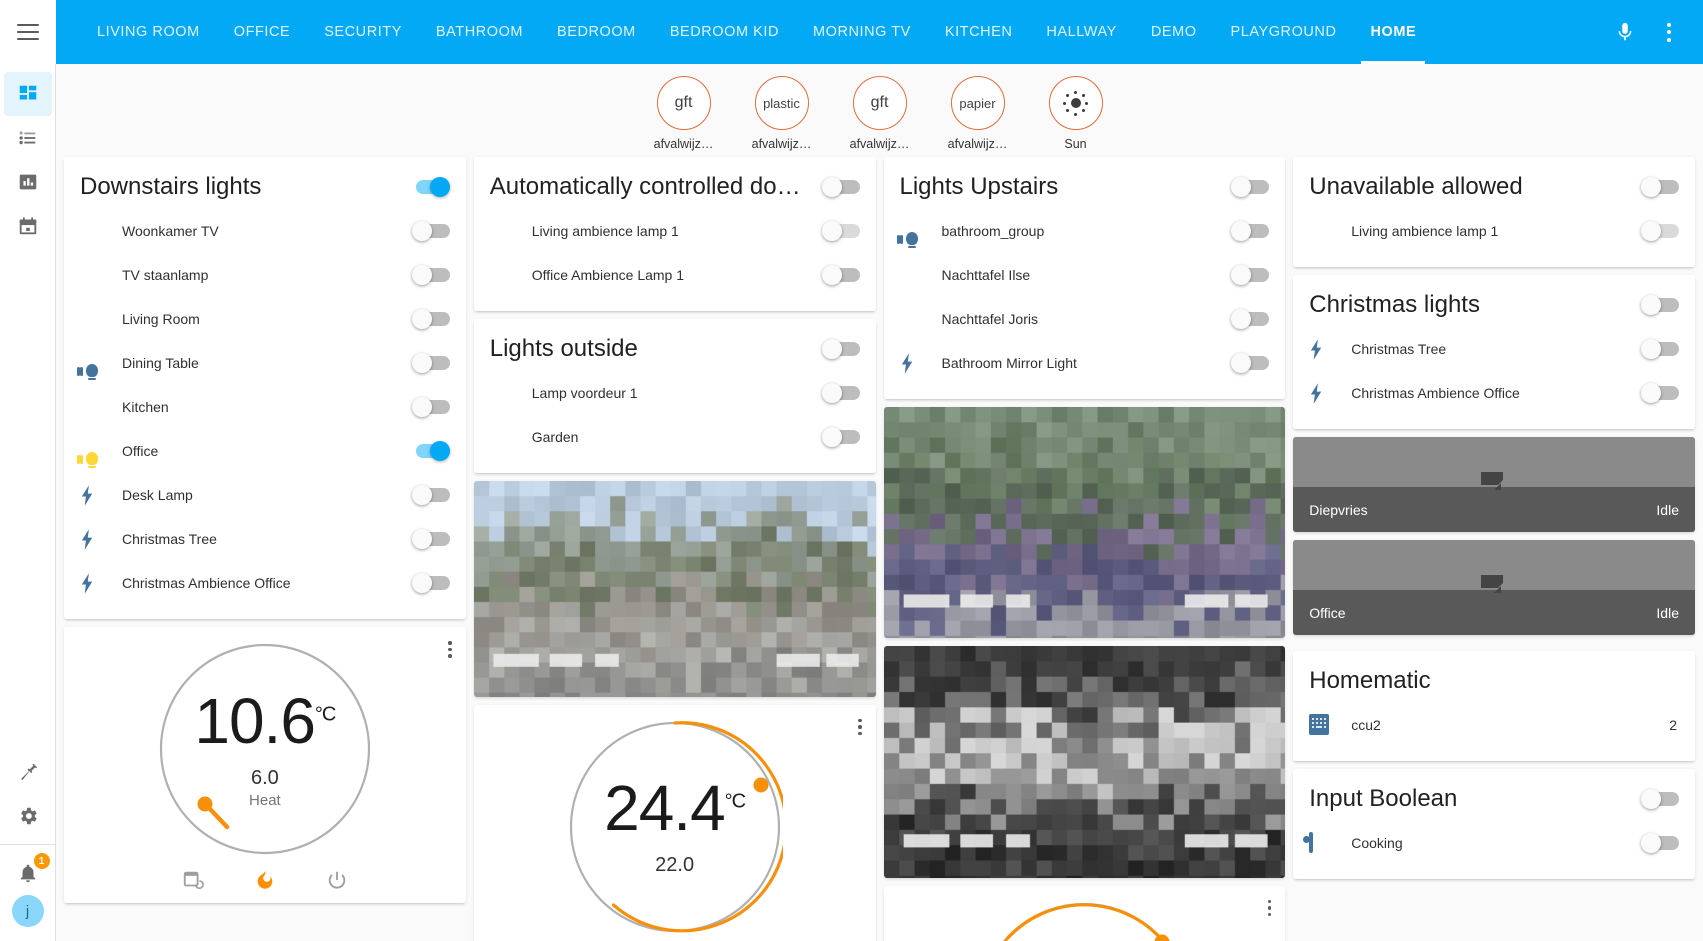 Image resolution: width=1703 pixels, height=941 pixels. I want to click on tab-bedroom-kid: BEDROOM KID, so click(724, 32).